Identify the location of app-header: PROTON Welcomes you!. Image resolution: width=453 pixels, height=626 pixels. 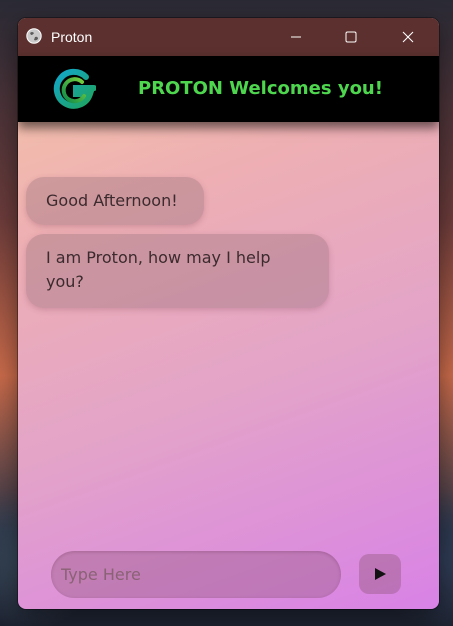
(228, 89).